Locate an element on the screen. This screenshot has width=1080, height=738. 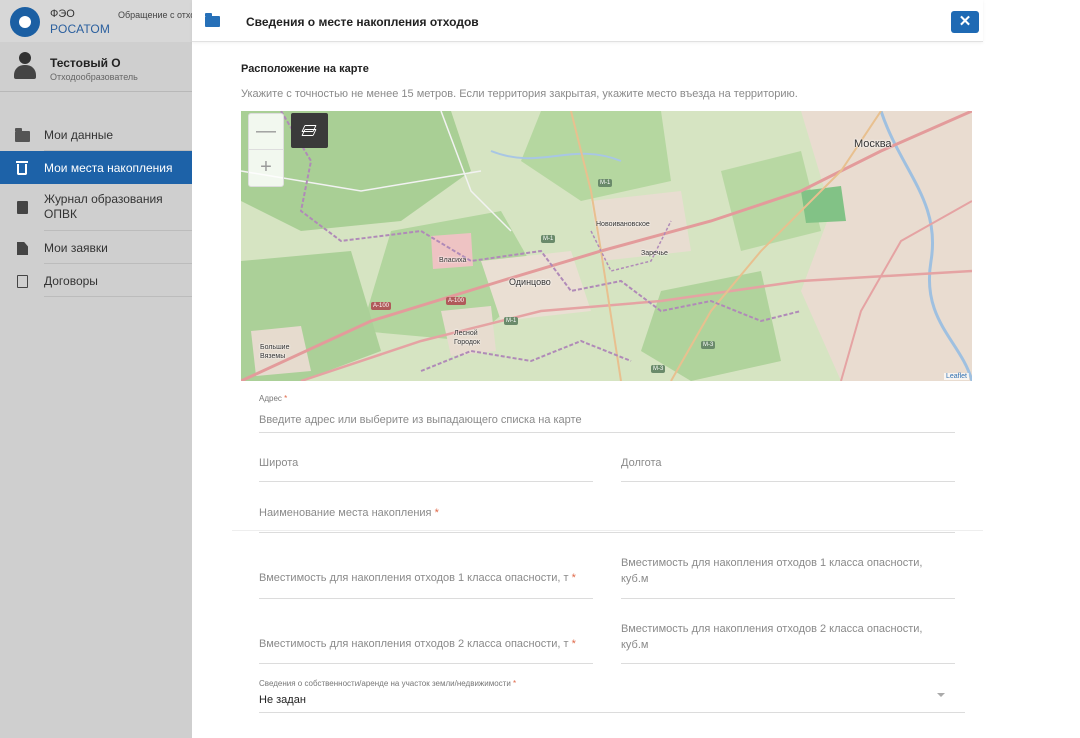
latitude-field: Широта is located at coordinates (426, 468).